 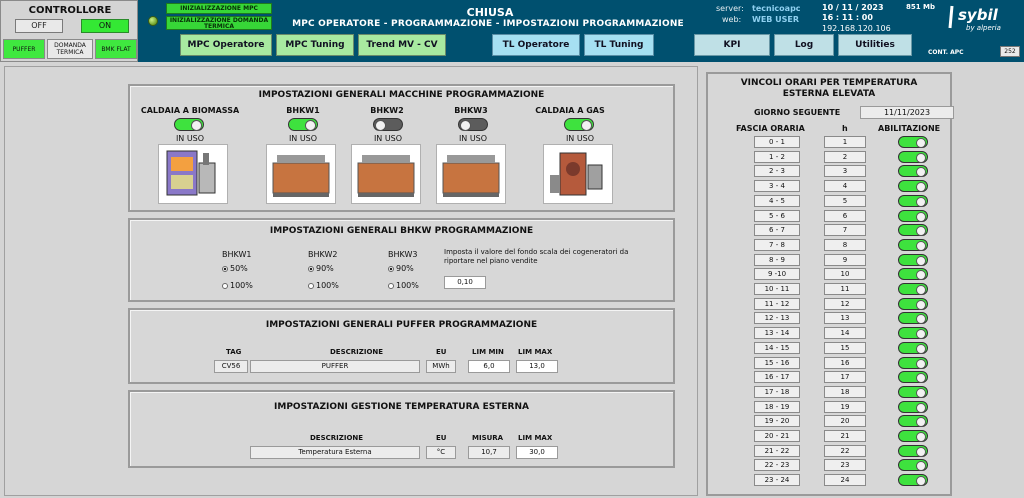 I want to click on cont-apc-label: CONT. APC, so click(x=946, y=52).